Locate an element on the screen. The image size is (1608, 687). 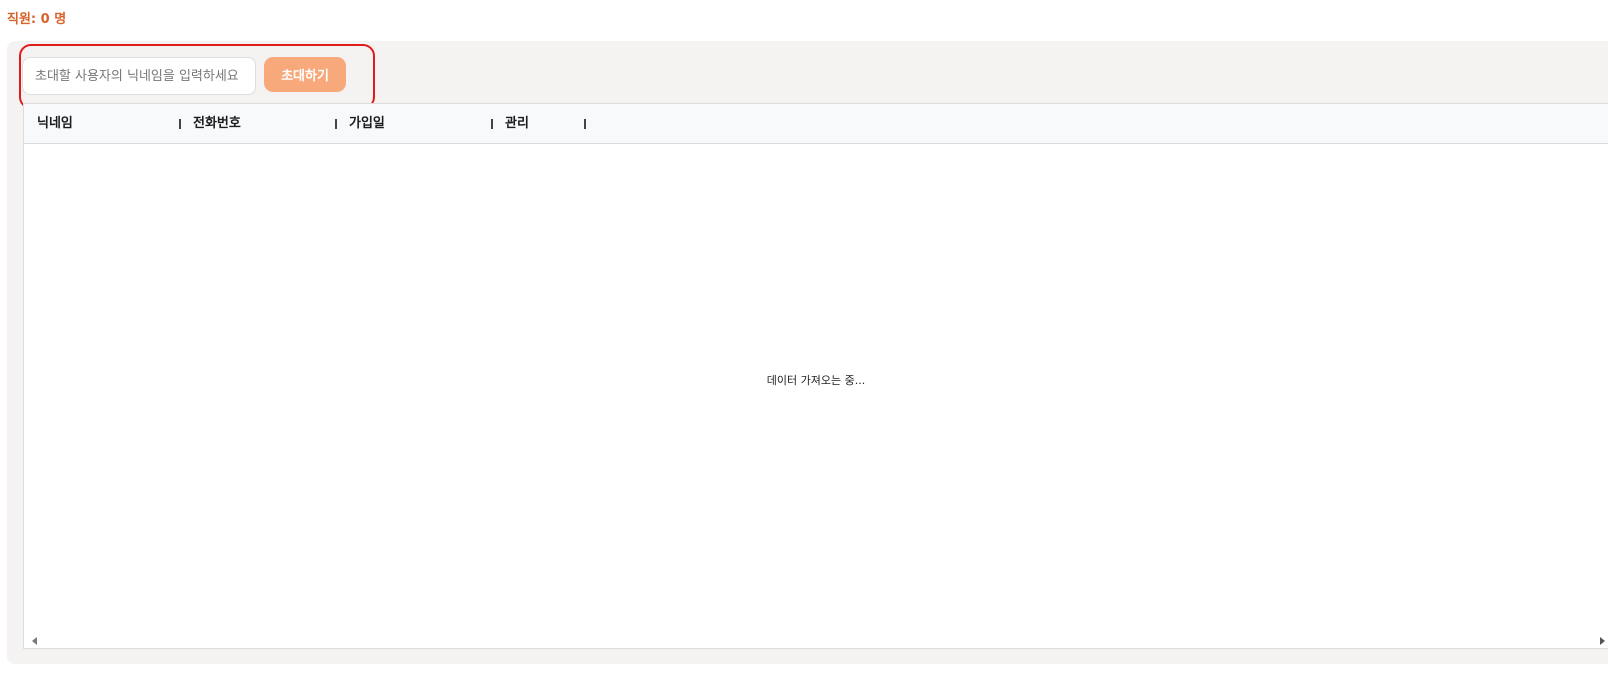
invite-button: 초대하기 is located at coordinates (305, 74).